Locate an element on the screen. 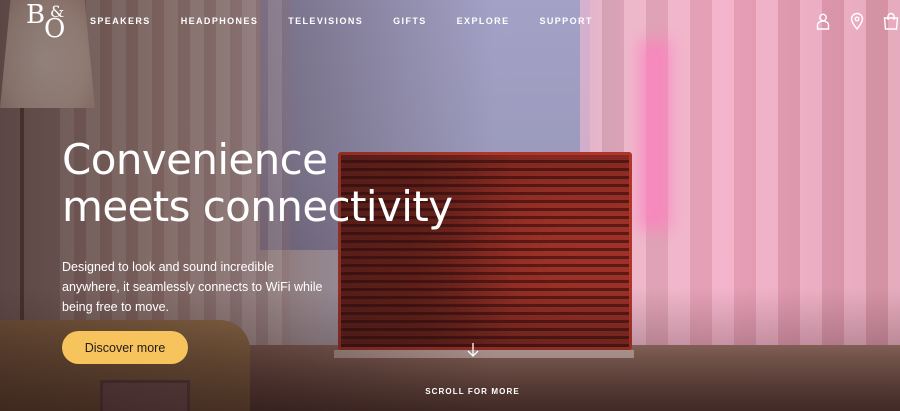 The image size is (900, 411). scroll-down-arrow-icon is located at coordinates (473, 350).